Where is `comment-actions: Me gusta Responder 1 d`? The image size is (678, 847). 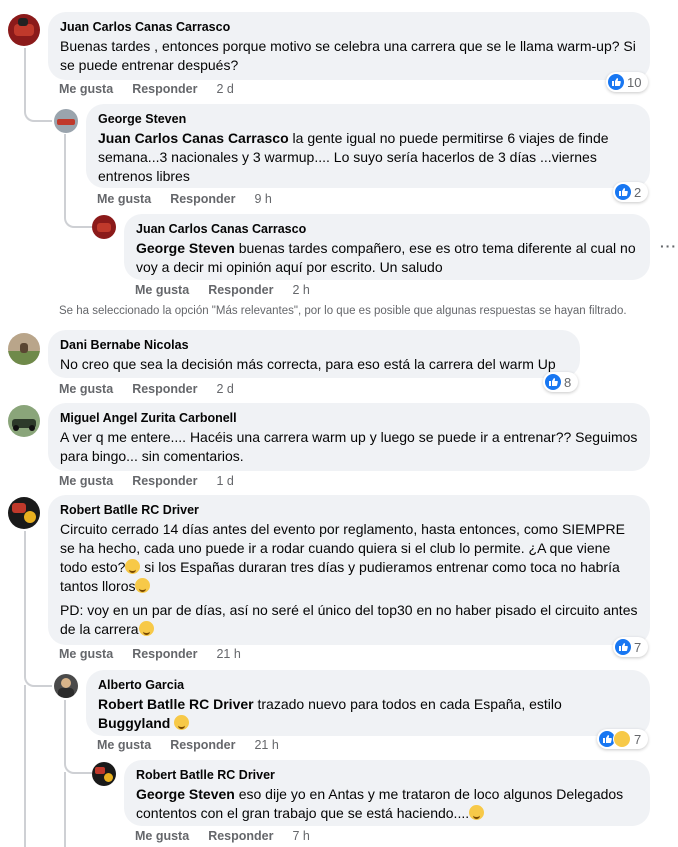 comment-actions: Me gusta Responder 1 d is located at coordinates (146, 481).